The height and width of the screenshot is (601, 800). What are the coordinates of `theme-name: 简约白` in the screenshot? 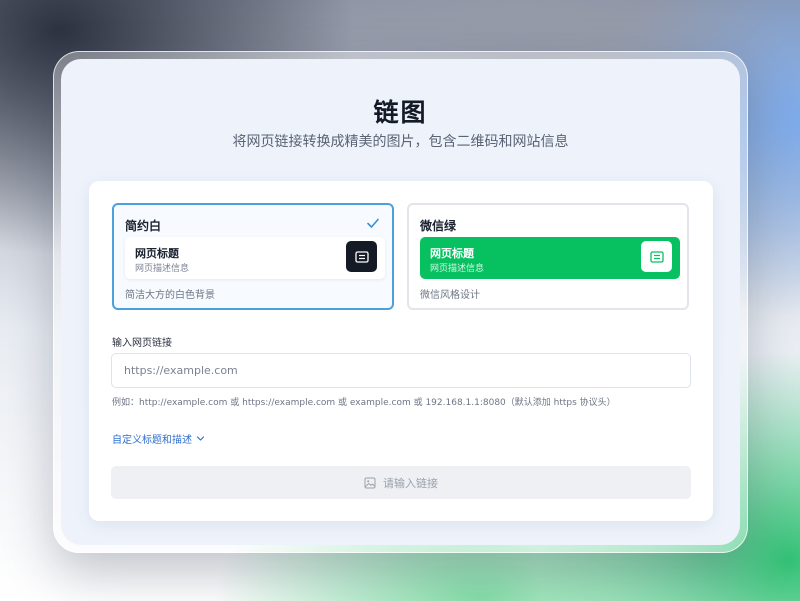 It's located at (143, 226).